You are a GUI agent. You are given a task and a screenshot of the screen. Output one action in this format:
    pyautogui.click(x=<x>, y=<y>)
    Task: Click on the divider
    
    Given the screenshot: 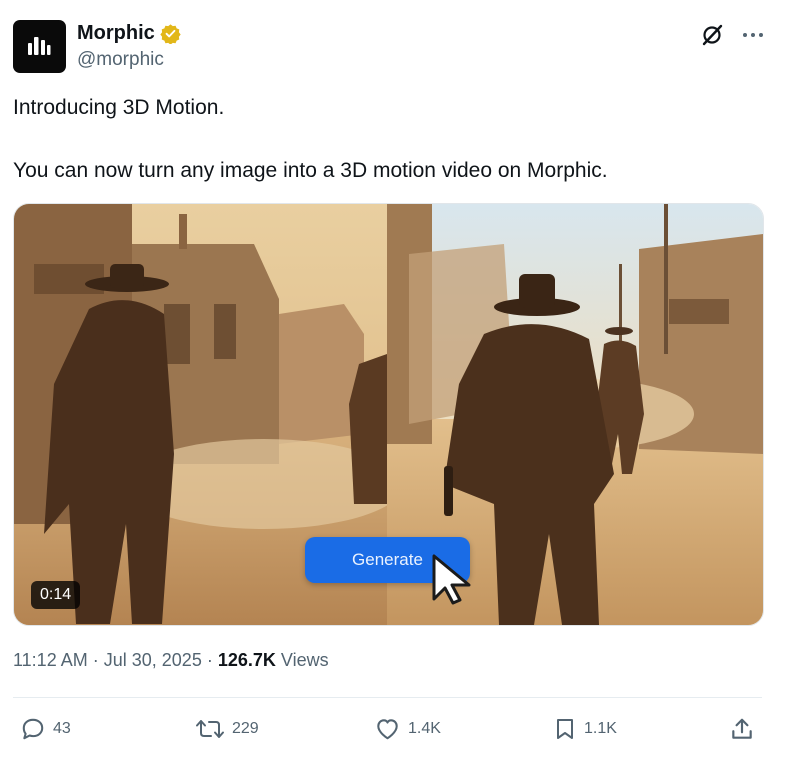 What is the action you would take?
    pyautogui.click(x=387, y=697)
    